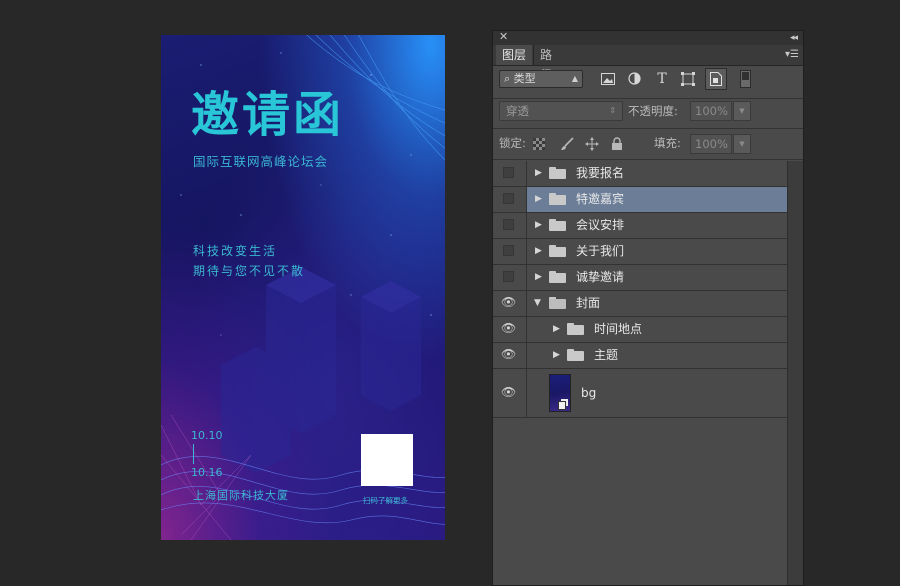 The width and height of the screenshot is (900, 586). Describe the element at coordinates (711, 111) in the screenshot. I see `opacity-field: 100%` at that location.